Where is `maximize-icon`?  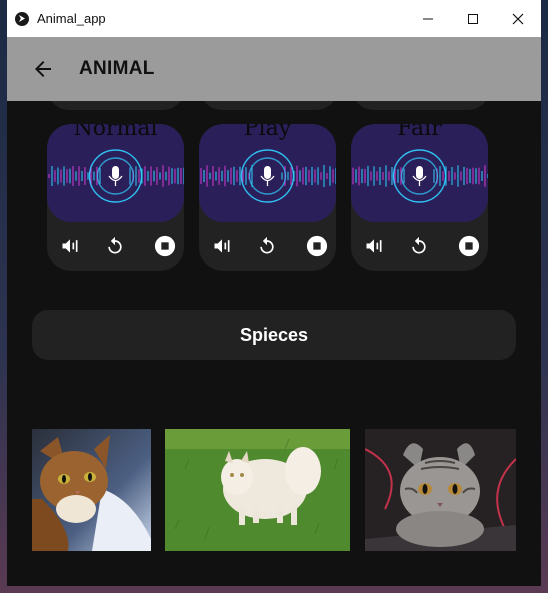 maximize-icon is located at coordinates (473, 18).